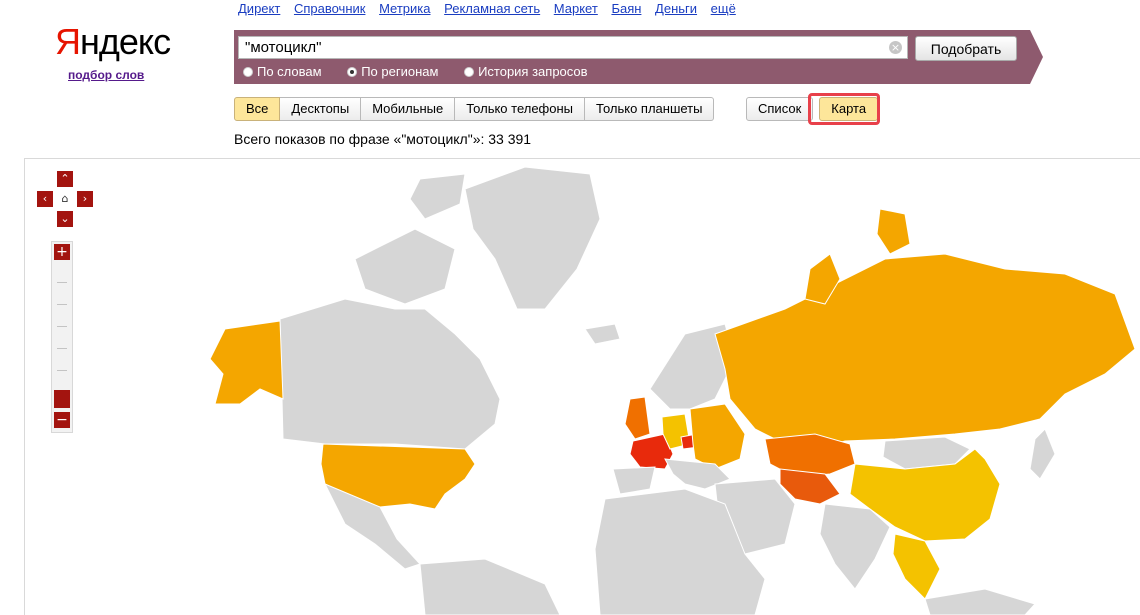 The image size is (1140, 615). What do you see at coordinates (125, 41) in the screenshot?
I see `logo-text: ндекс` at bounding box center [125, 41].